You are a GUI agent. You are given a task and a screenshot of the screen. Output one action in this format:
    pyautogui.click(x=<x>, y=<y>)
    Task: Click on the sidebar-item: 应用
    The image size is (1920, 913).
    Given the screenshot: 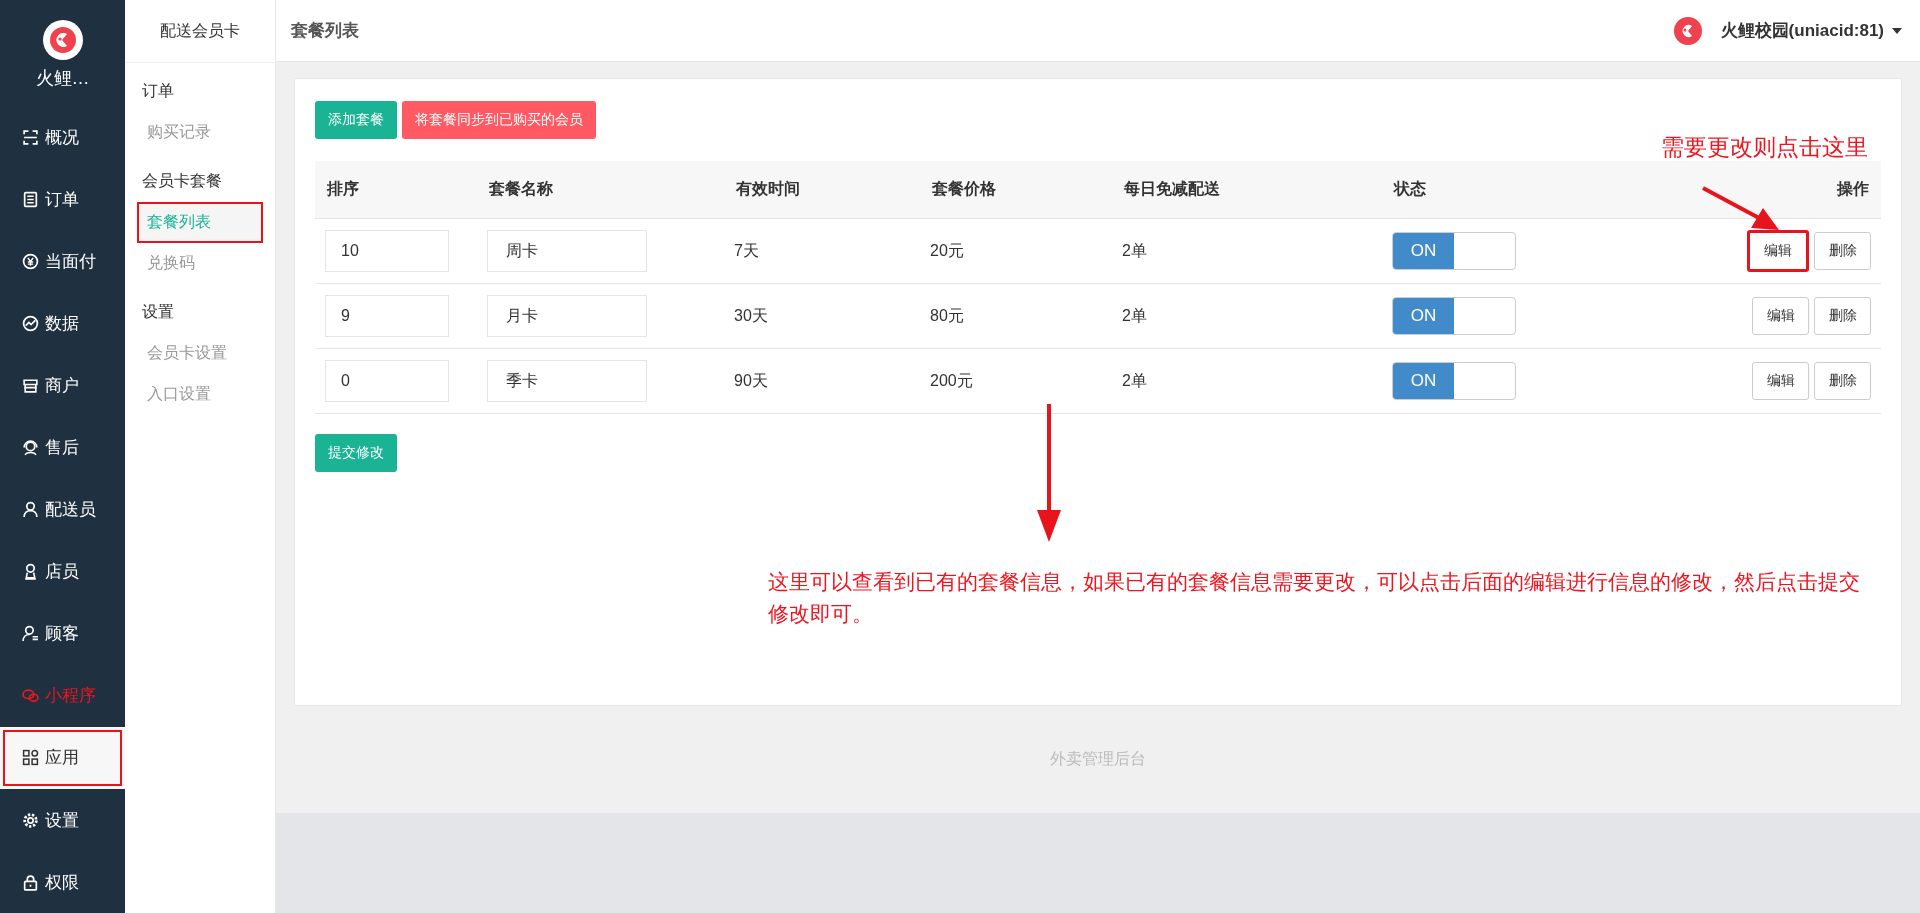 What is the action you would take?
    pyautogui.click(x=62, y=757)
    